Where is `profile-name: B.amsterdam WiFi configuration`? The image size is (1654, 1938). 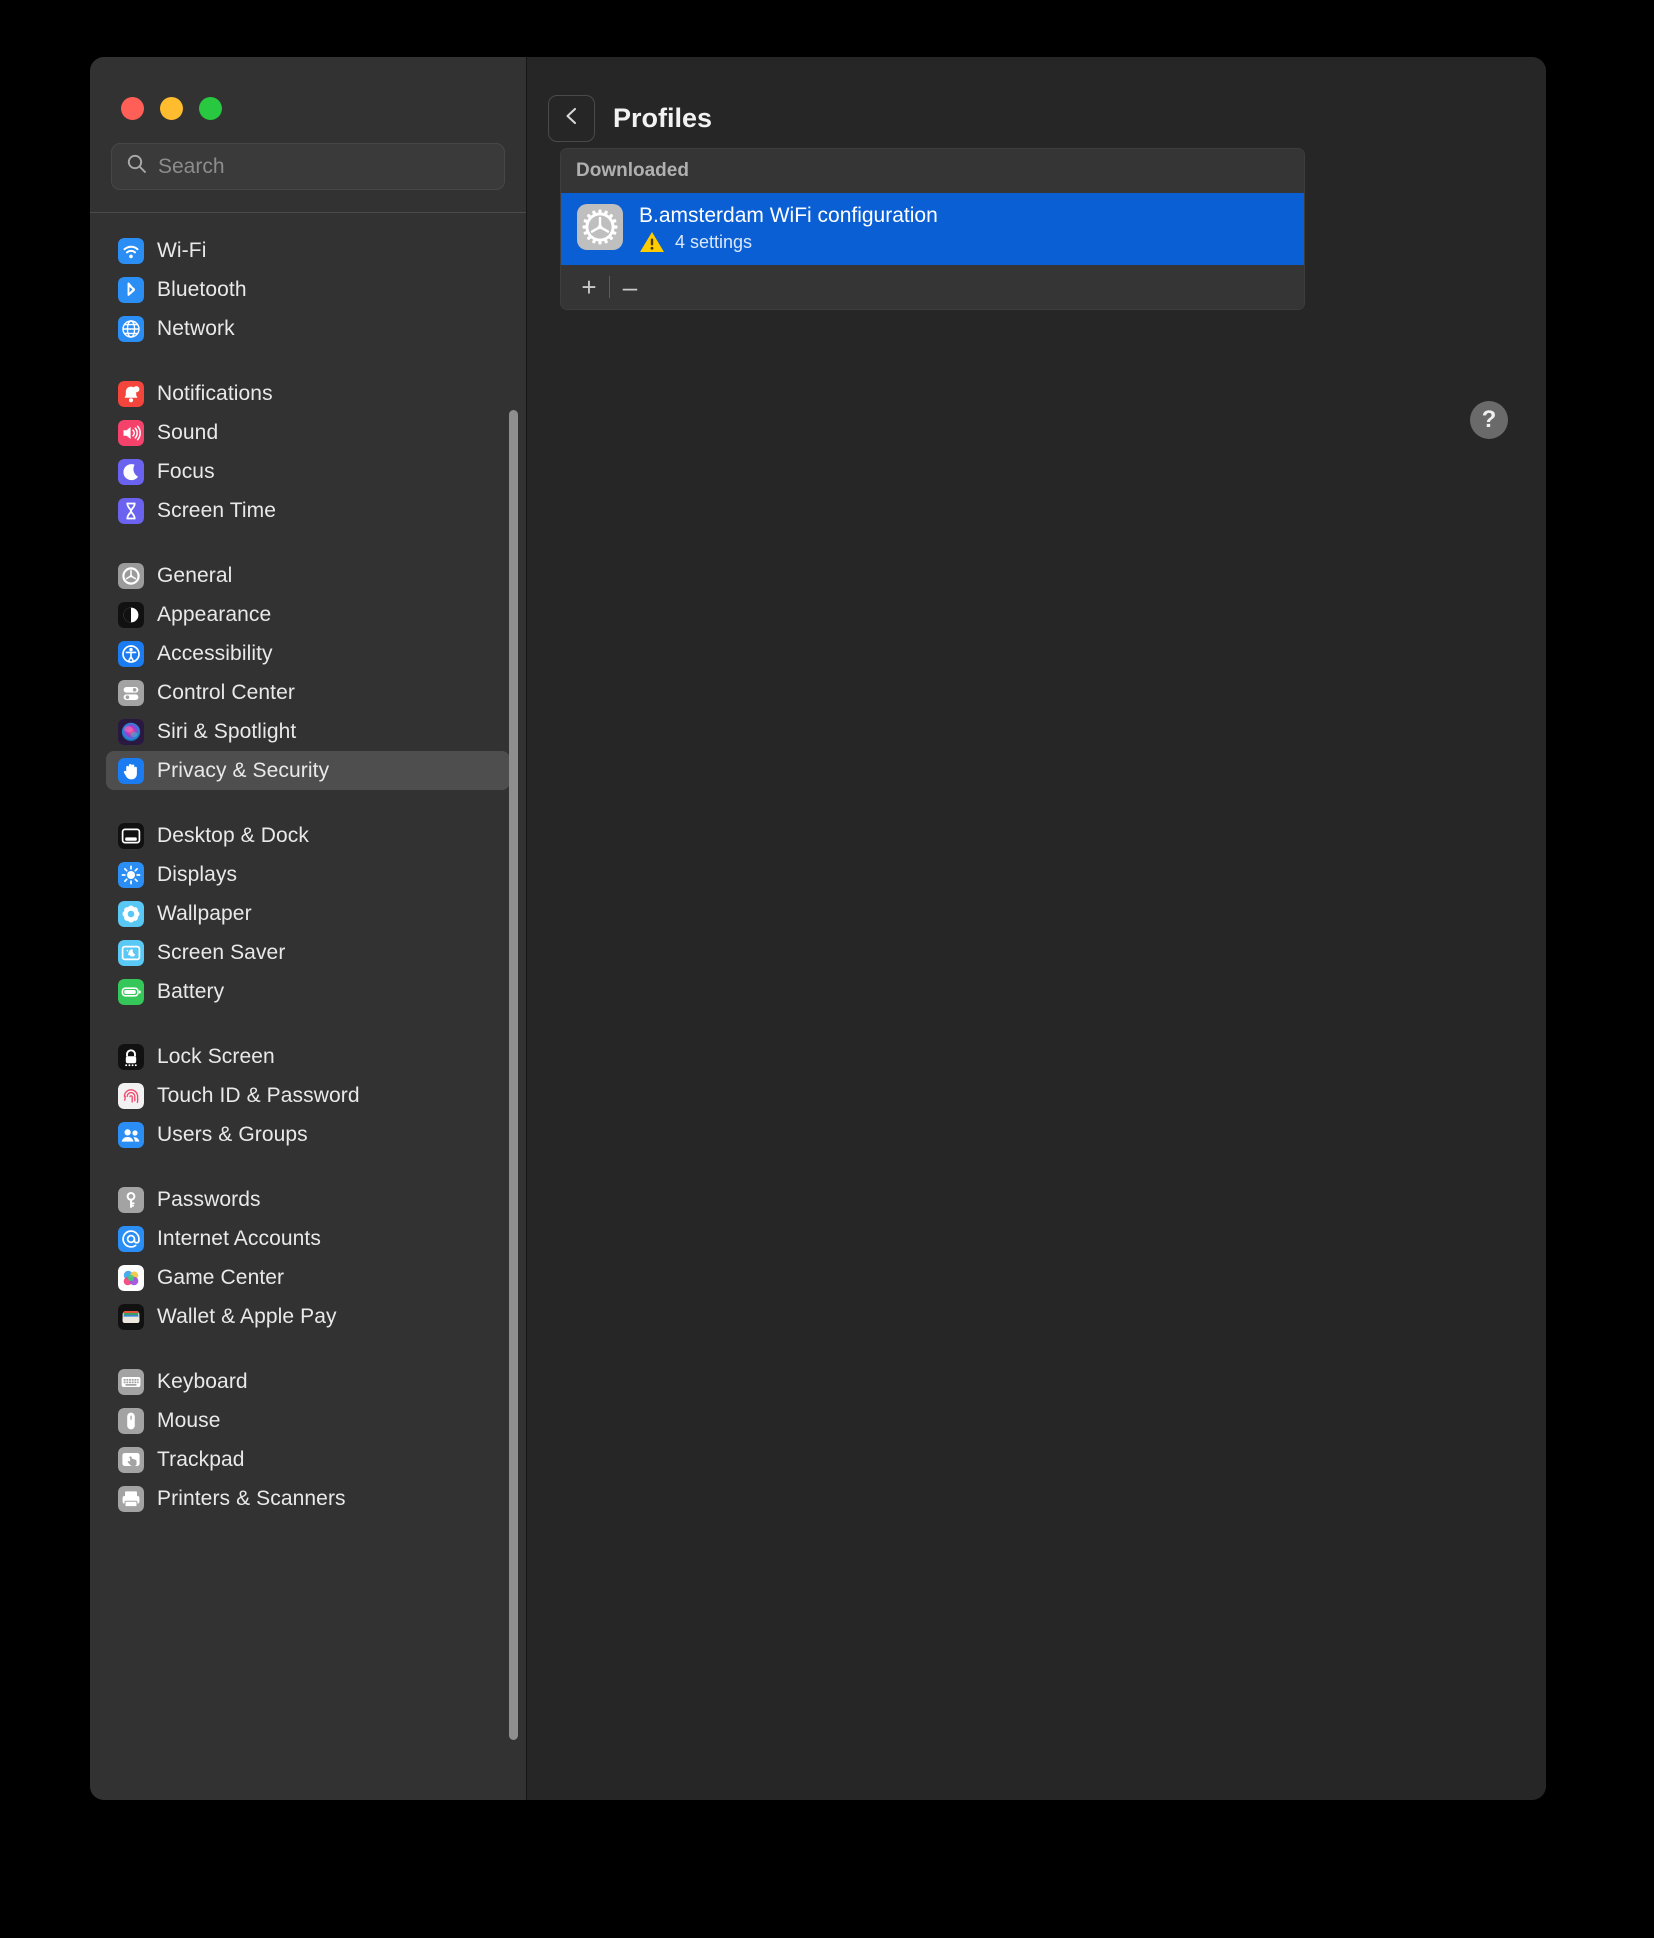
profile-name: B.amsterdam WiFi configuration is located at coordinates (788, 215).